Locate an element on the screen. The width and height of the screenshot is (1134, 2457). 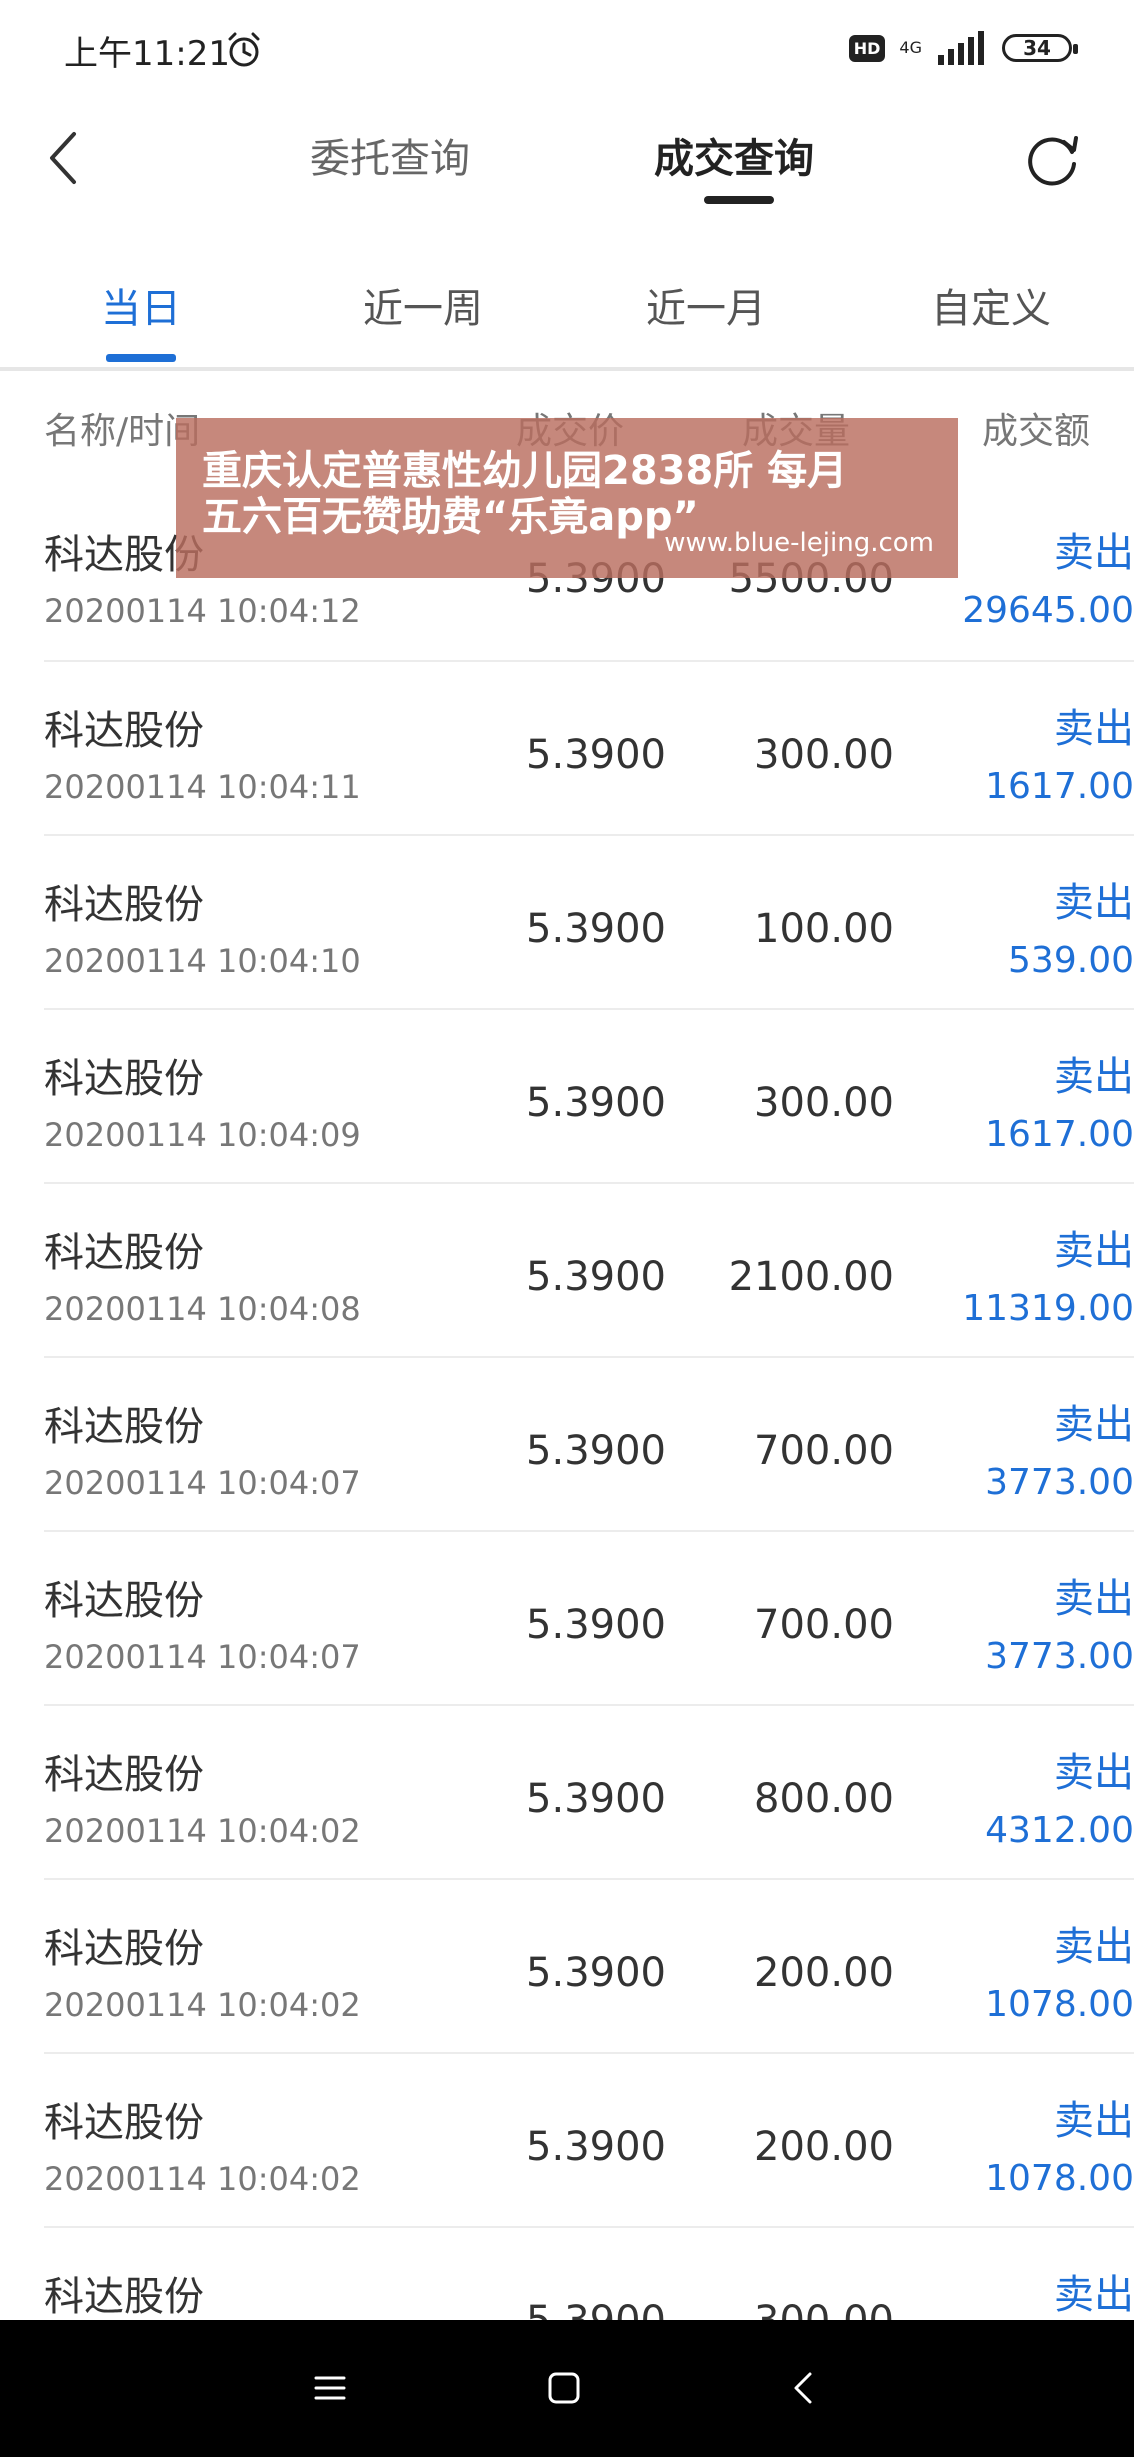
period-tabs: 当日 近一周 近一月 自定义 is located at coordinates (567, 310).